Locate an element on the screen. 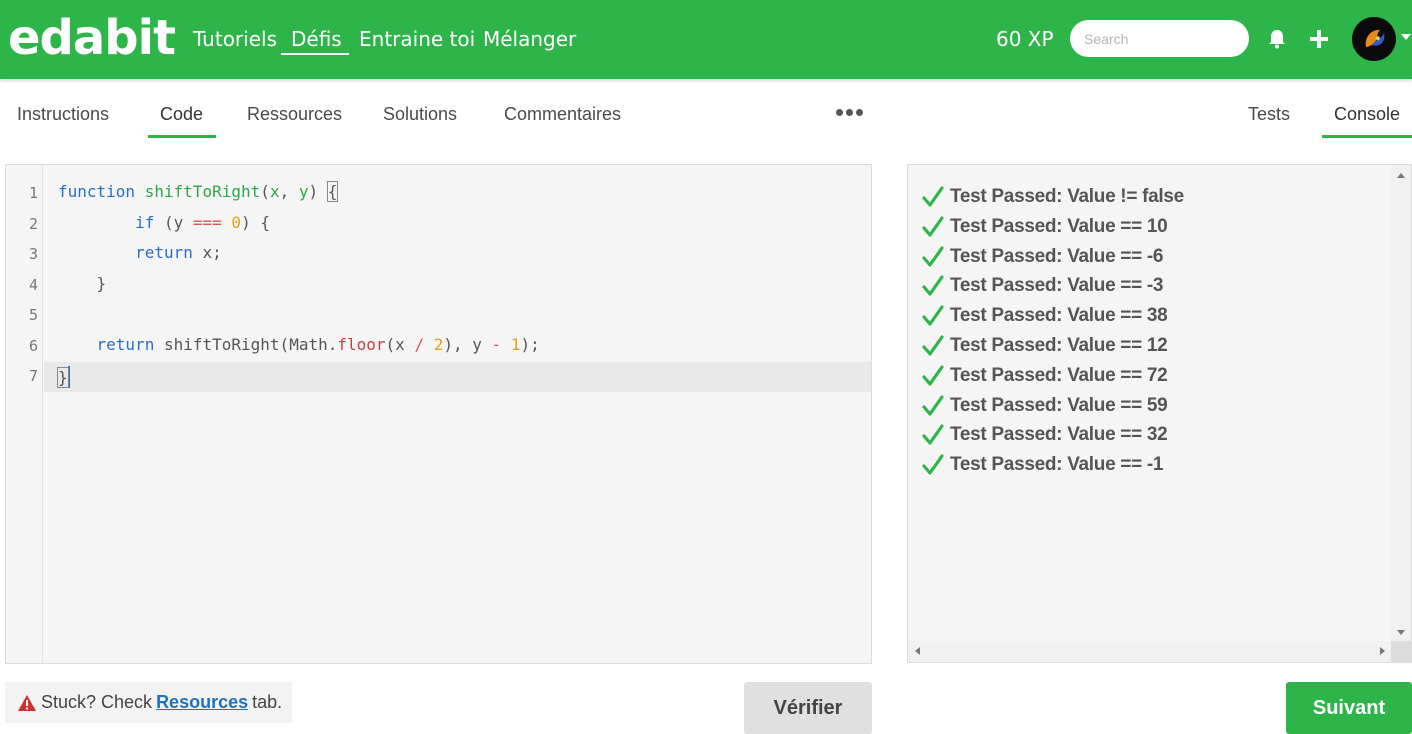  chevron-down-icon is located at coordinates (1406, 37).